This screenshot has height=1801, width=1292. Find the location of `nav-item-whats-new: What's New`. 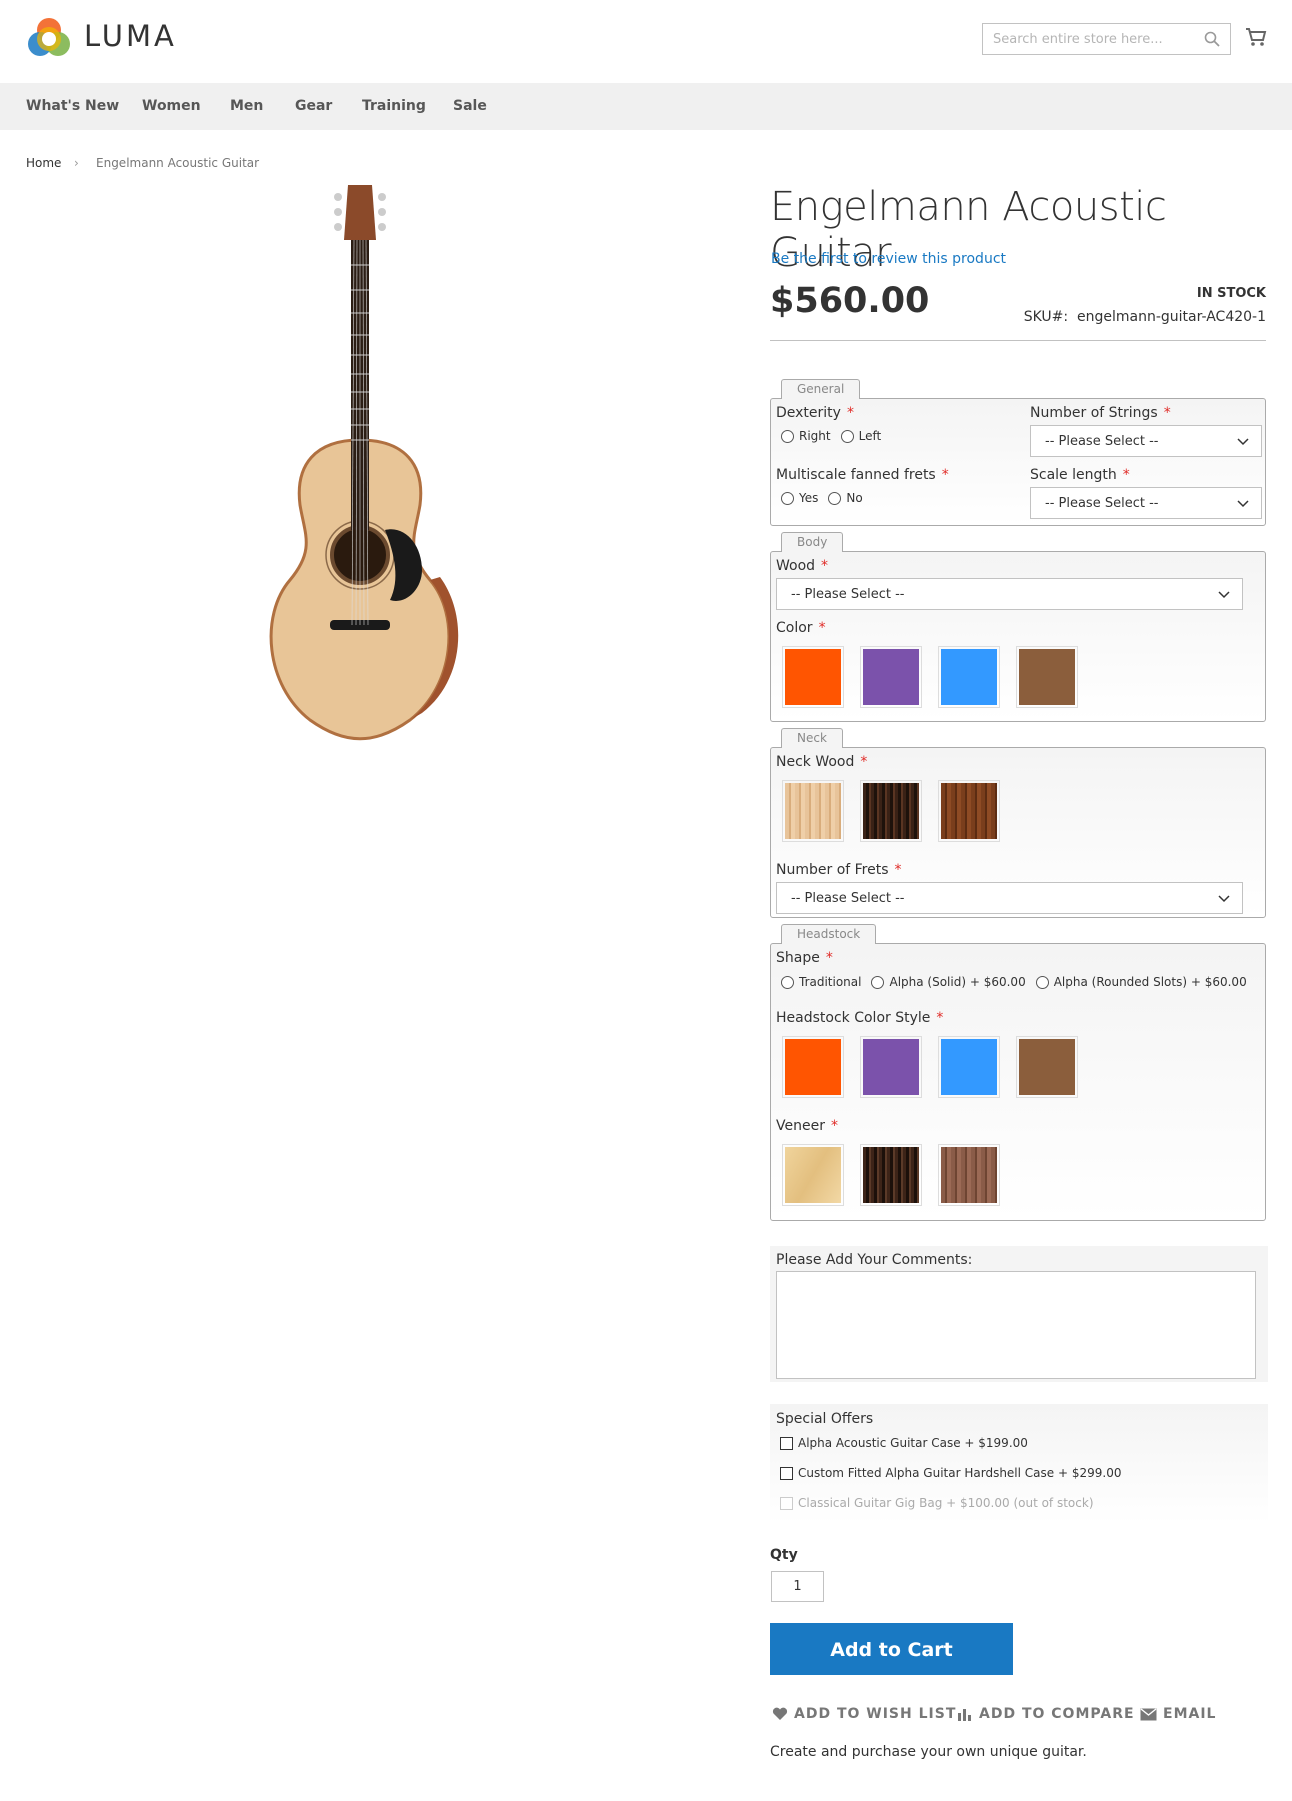

nav-item-whats-new: What's New is located at coordinates (72, 106).